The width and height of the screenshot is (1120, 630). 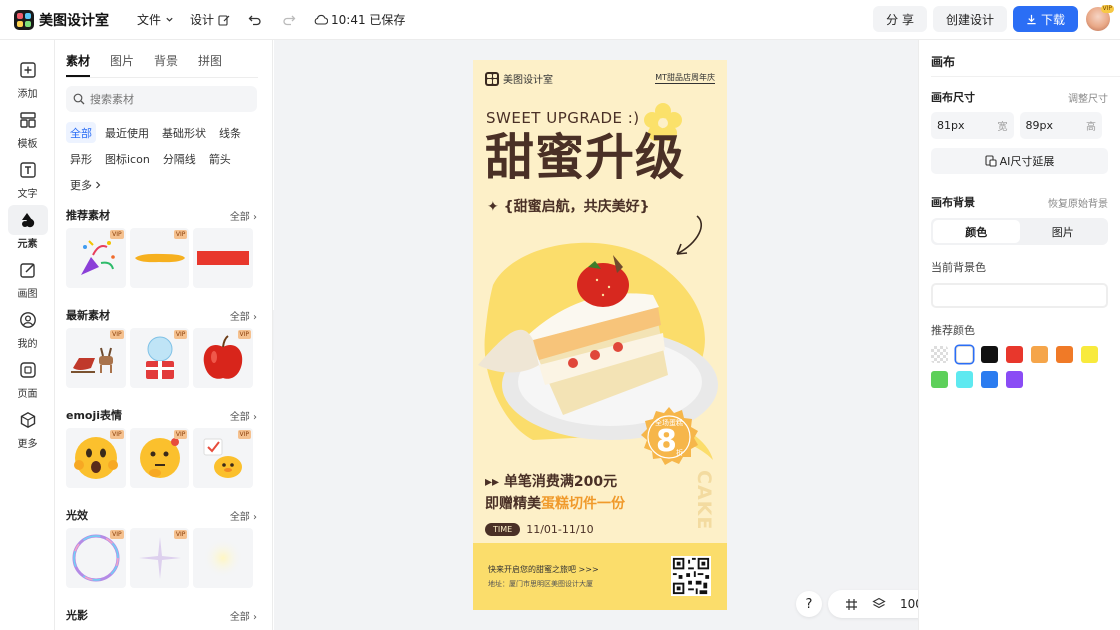 What do you see at coordinates (289, 20) in the screenshot?
I see `redo-button` at bounding box center [289, 20].